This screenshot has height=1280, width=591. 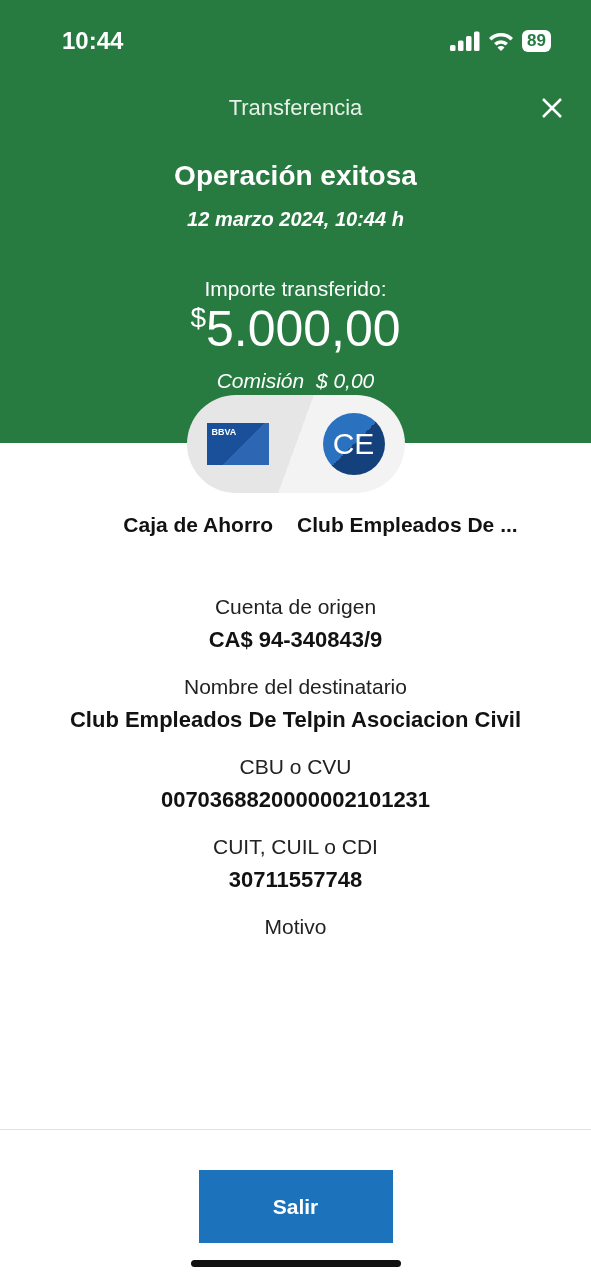 I want to click on detail-label: CUIT, CUIL o CDI, so click(x=295, y=847).